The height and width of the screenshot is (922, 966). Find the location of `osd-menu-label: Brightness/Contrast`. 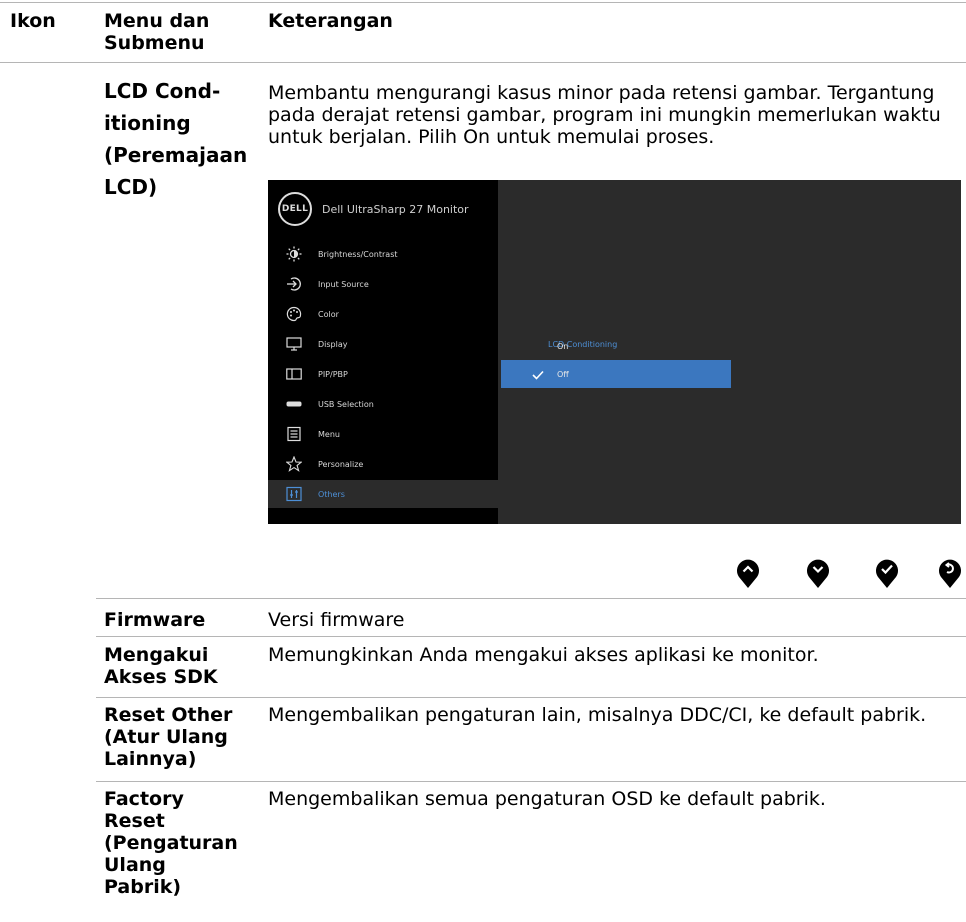

osd-menu-label: Brightness/Contrast is located at coordinates (358, 254).